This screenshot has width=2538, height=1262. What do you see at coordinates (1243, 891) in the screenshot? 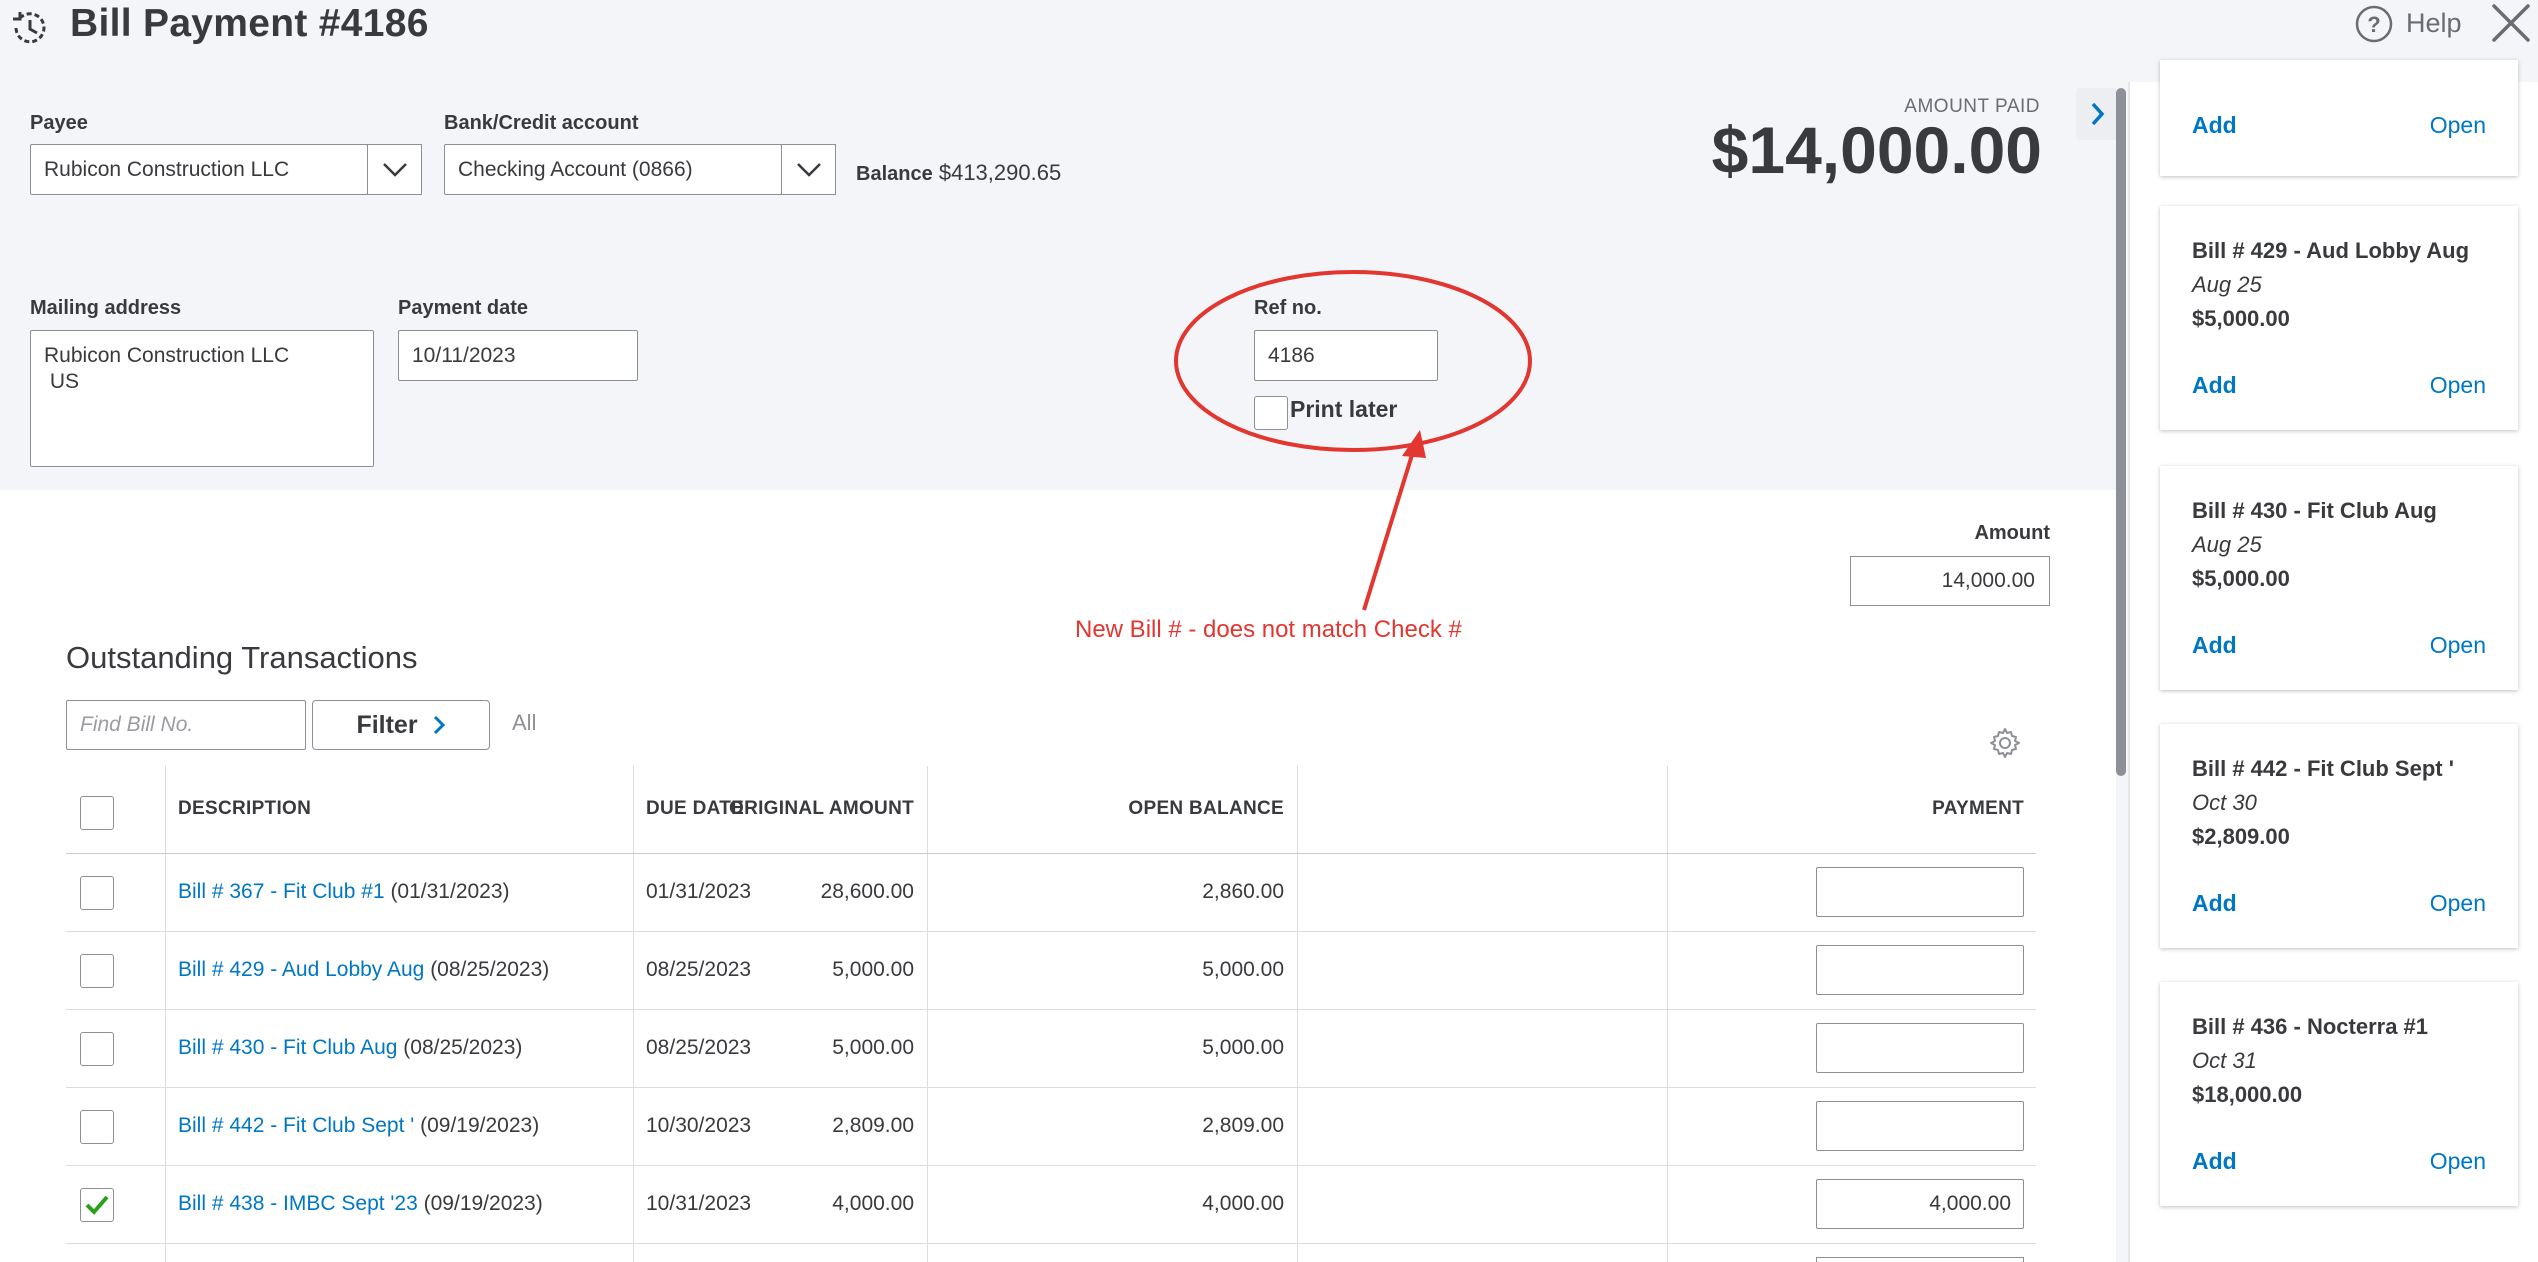
I see `open-balance-cell: 2,860.00` at bounding box center [1243, 891].